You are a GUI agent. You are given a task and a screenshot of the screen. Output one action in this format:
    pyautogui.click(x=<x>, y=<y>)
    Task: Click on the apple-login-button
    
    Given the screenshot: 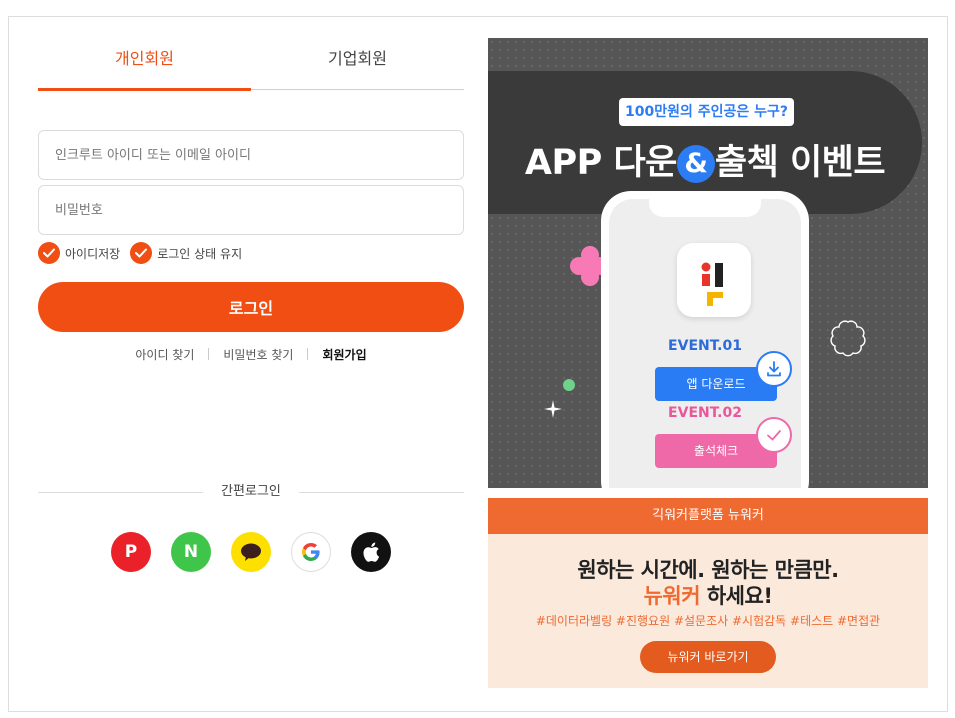 What is the action you would take?
    pyautogui.click(x=371, y=552)
    